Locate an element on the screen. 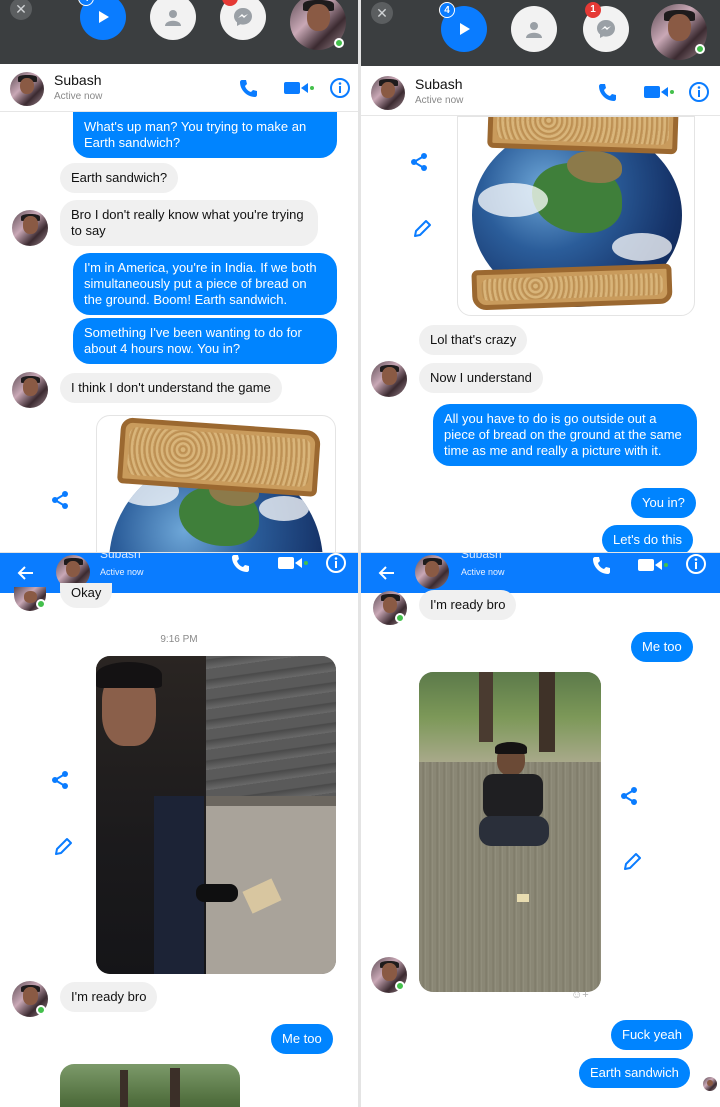 The height and width of the screenshot is (1107, 720). message-incoming: I think I don't understand the game is located at coordinates (171, 388).